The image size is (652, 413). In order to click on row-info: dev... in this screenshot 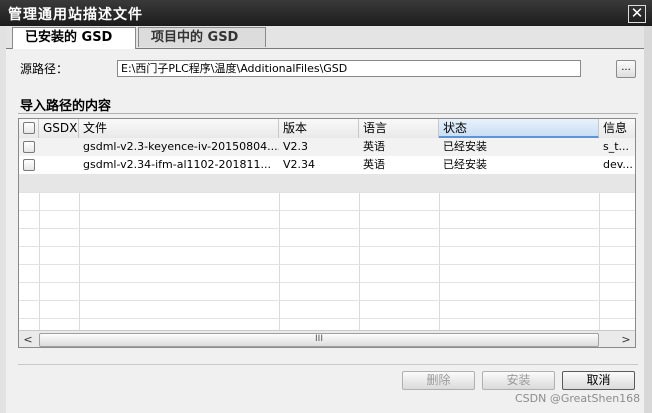, I will do `click(618, 164)`.